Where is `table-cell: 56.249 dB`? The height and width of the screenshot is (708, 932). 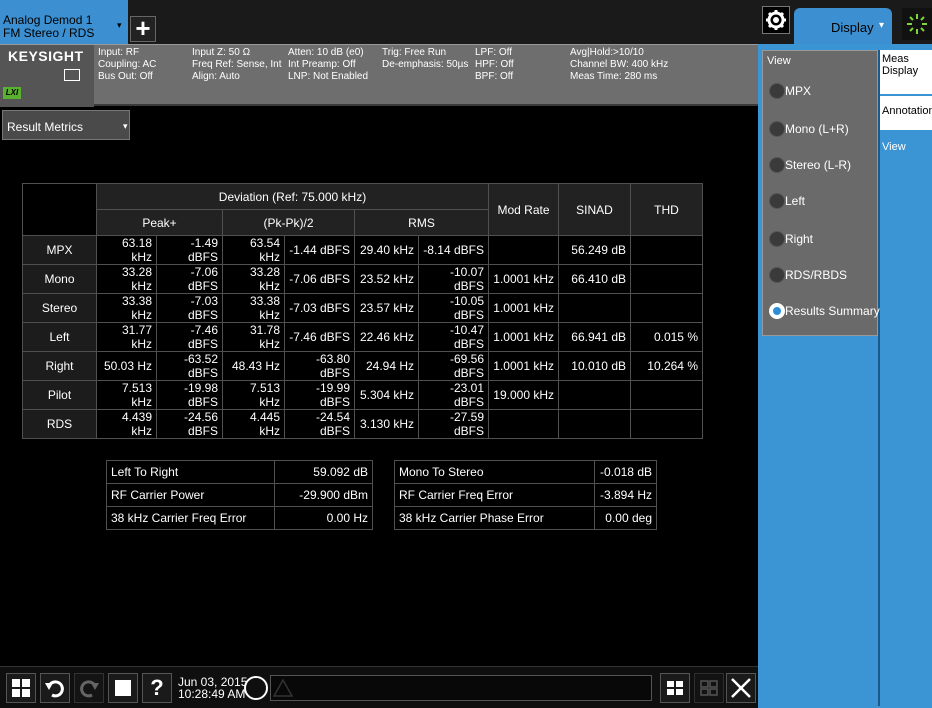 table-cell: 56.249 dB is located at coordinates (594, 250).